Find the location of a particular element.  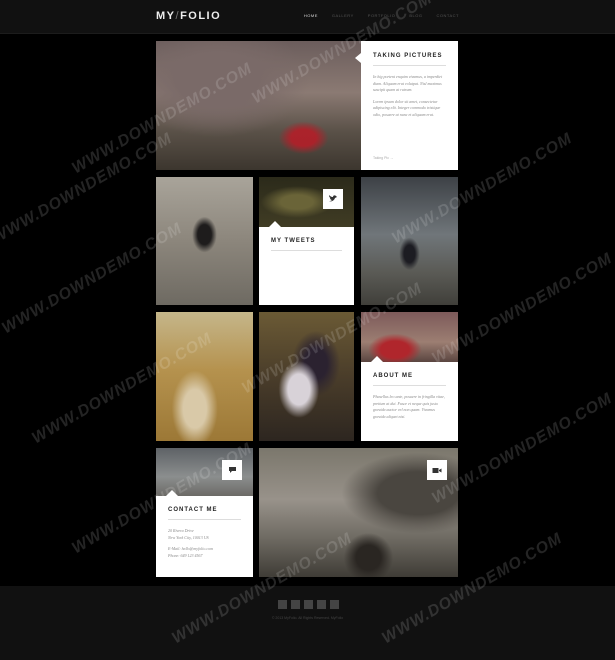

facebook-icon is located at coordinates (295, 604).